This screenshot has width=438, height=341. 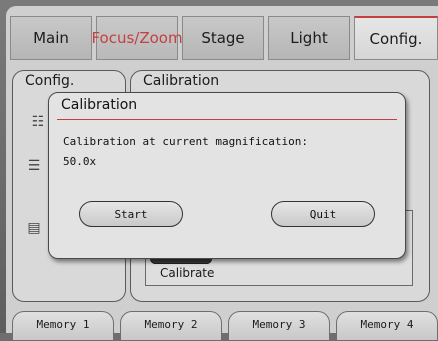 What do you see at coordinates (38, 122) in the screenshot?
I see `microscope-icon: ☷` at bounding box center [38, 122].